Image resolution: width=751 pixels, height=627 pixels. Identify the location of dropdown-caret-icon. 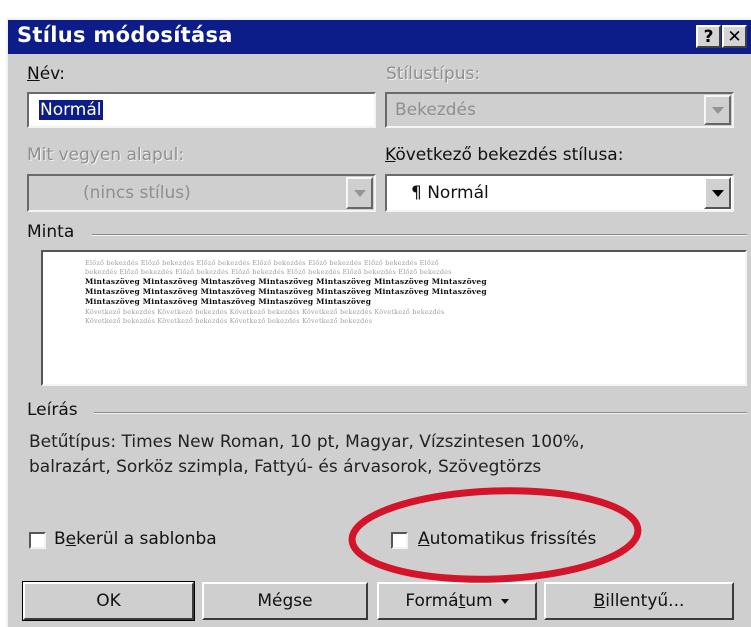
(504, 601).